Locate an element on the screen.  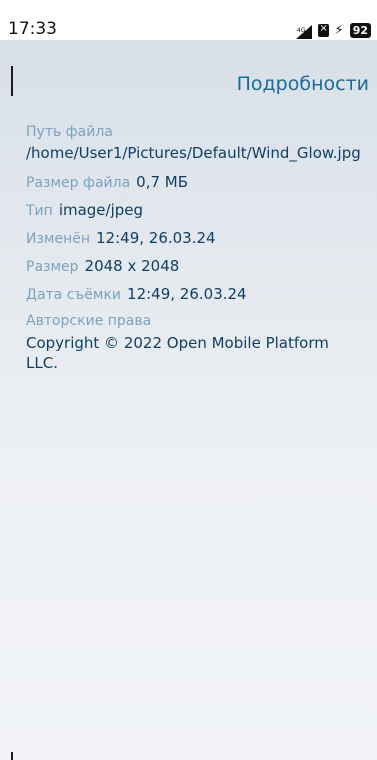
signal-icon: 4G is located at coordinates (303, 31).